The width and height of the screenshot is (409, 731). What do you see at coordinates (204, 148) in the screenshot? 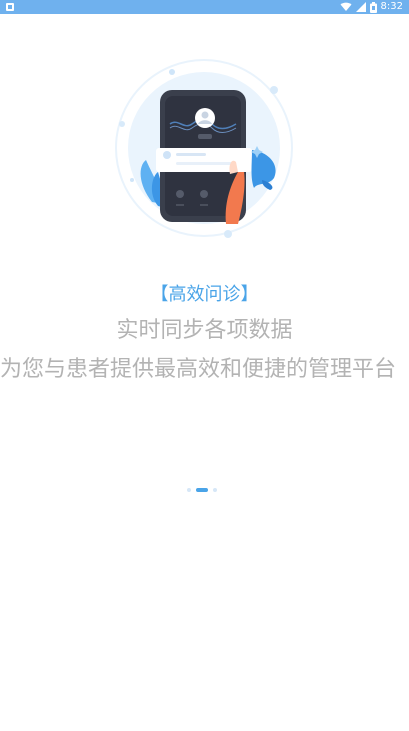
I see `phone-video-consultation-illustration` at bounding box center [204, 148].